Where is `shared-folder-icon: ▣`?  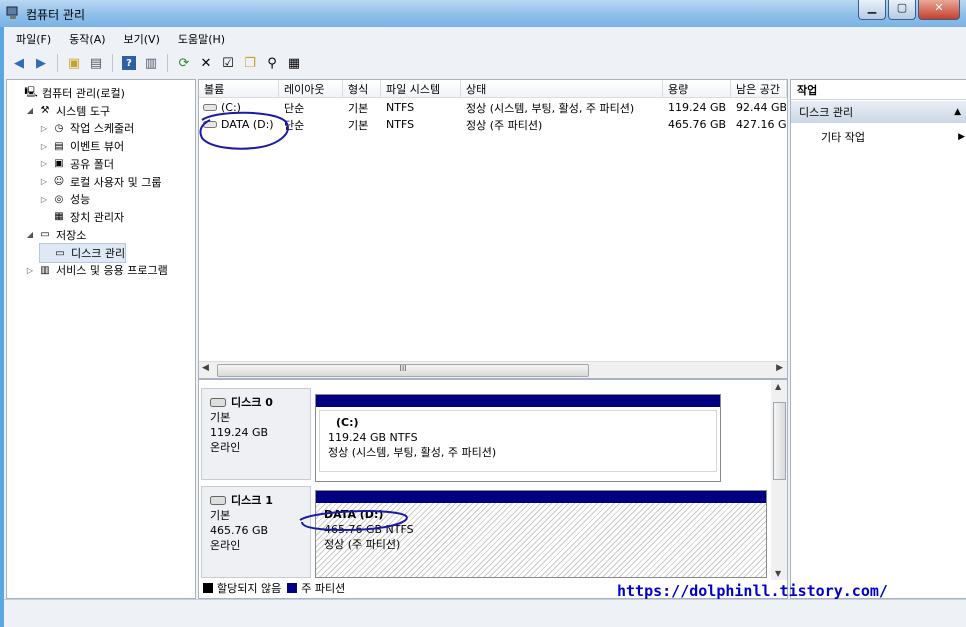 shared-folder-icon: ▣ is located at coordinates (59, 164).